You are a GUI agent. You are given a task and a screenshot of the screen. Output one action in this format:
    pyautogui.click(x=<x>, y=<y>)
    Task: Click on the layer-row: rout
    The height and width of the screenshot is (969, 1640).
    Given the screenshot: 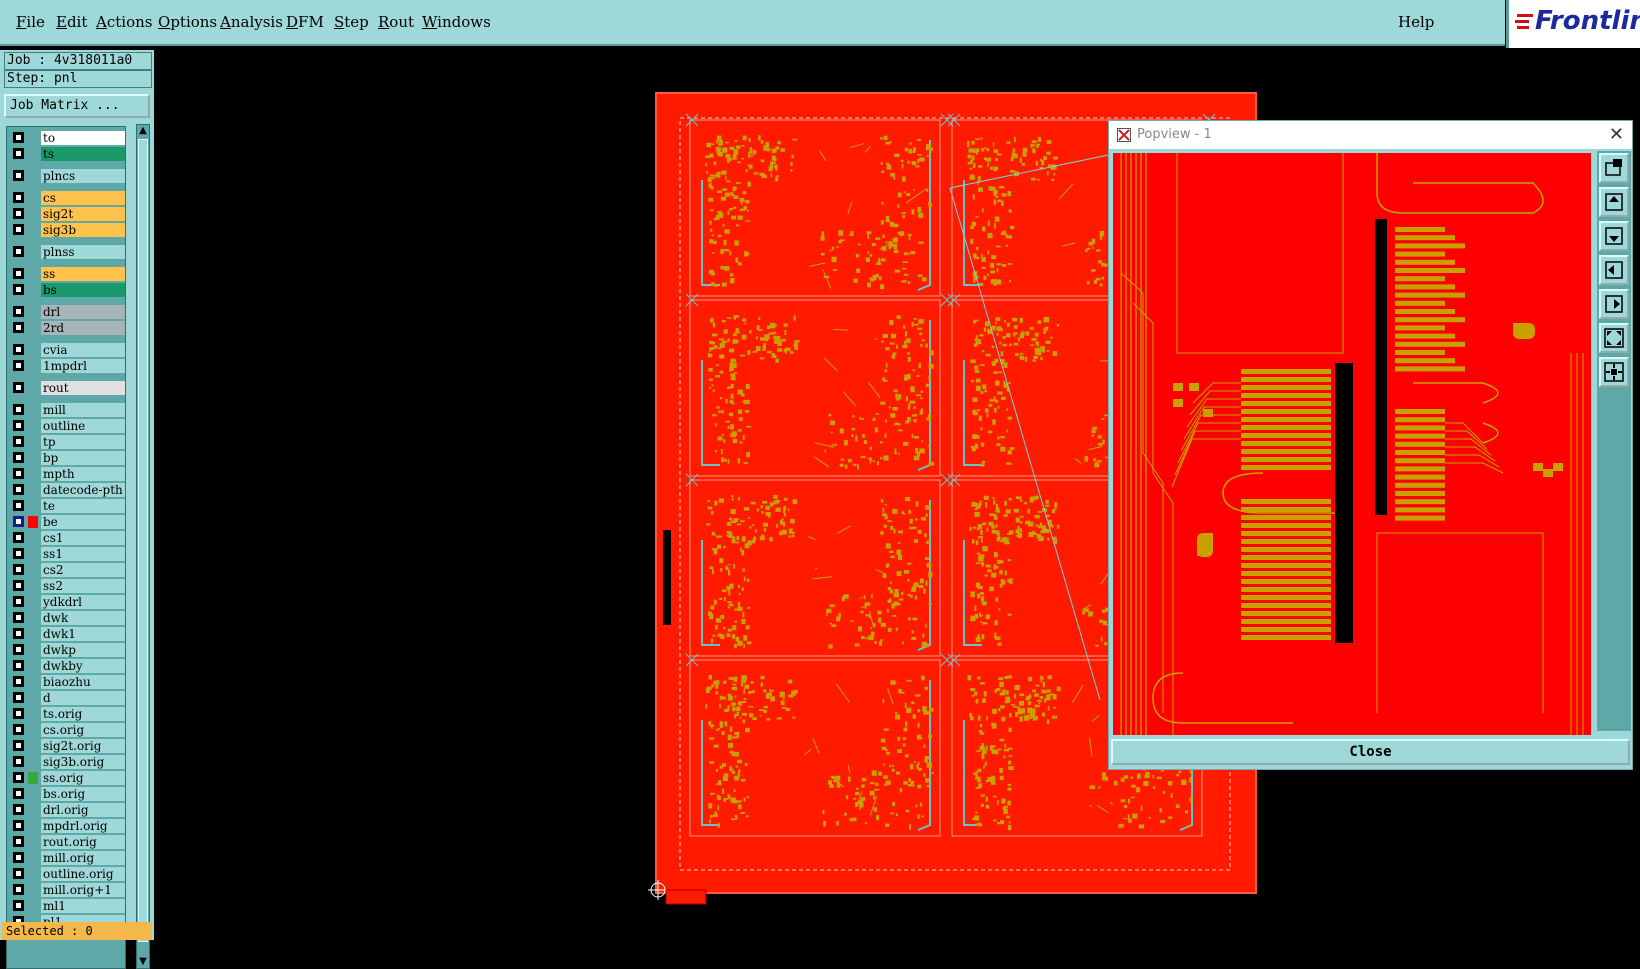 What is the action you would take?
    pyautogui.click(x=67, y=388)
    